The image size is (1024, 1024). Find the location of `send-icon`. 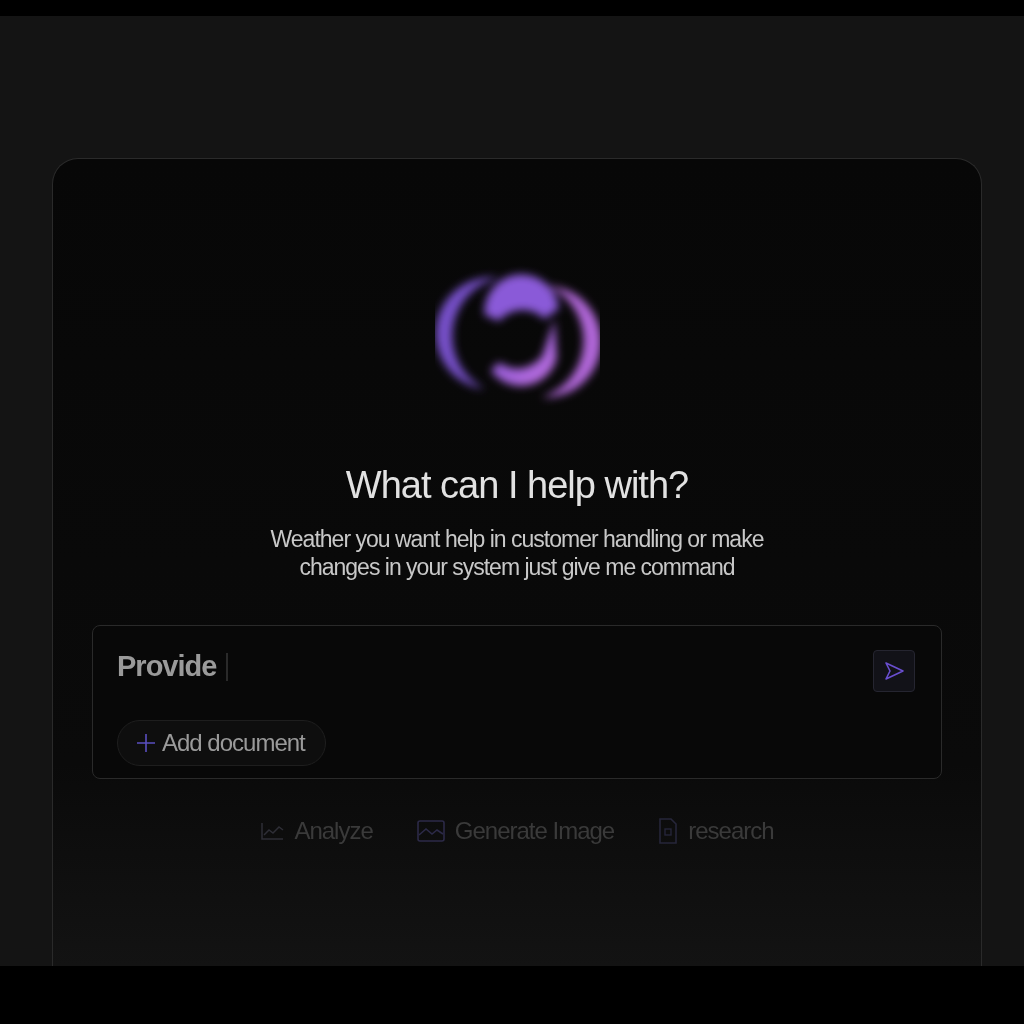

send-icon is located at coordinates (894, 671).